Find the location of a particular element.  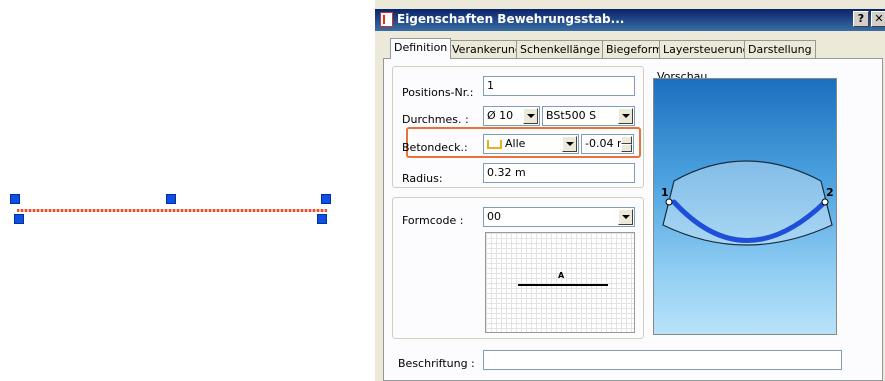

close-button: ✕ is located at coordinates (878, 19).